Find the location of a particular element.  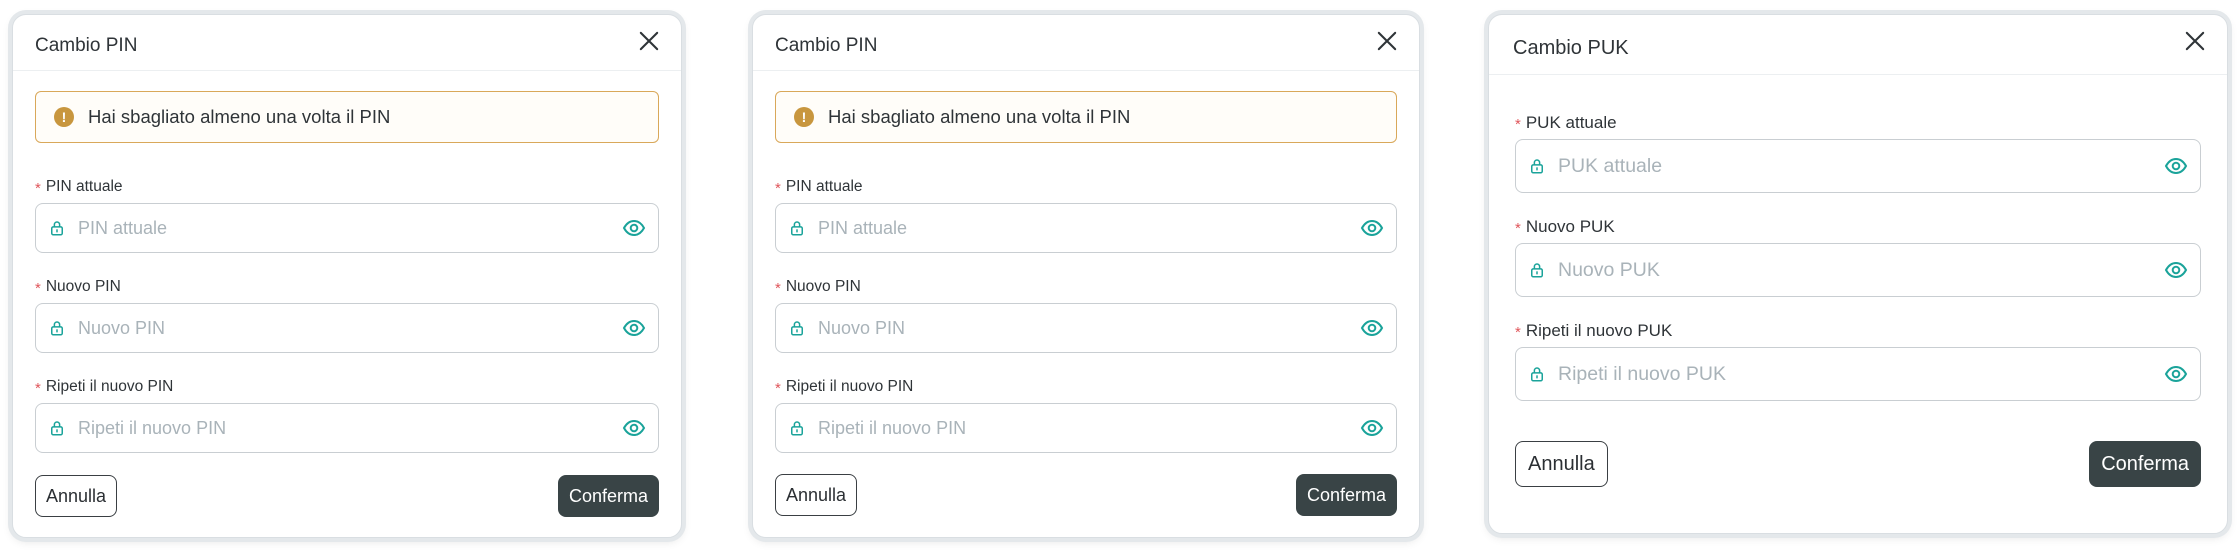

repeat-puk-input is located at coordinates (1861, 374).